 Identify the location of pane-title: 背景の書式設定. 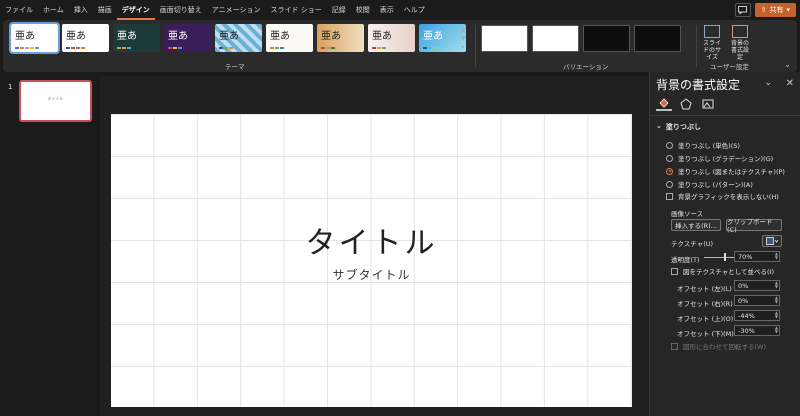
(698, 85).